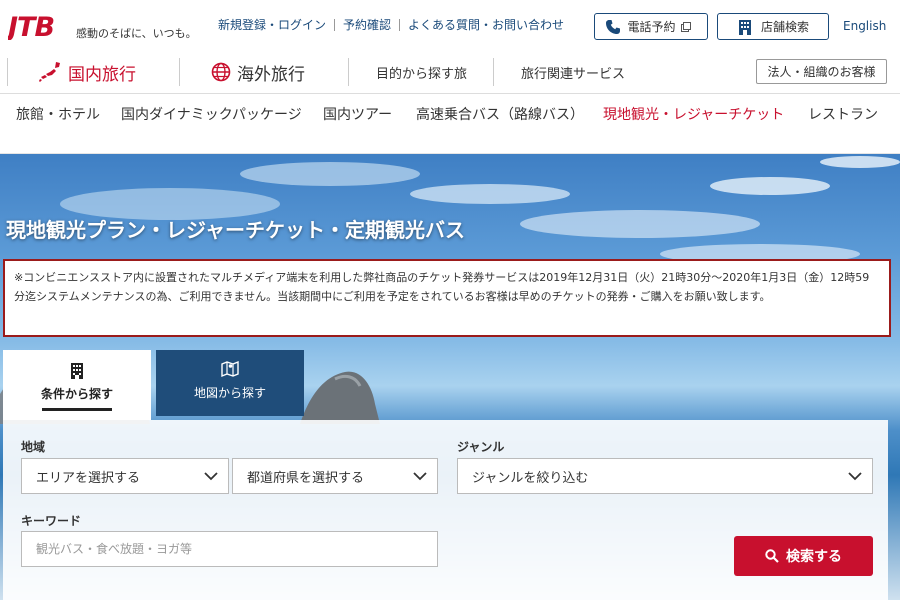 The width and height of the screenshot is (900, 600). What do you see at coordinates (814, 557) in the screenshot?
I see `search-button-label: 検索する` at bounding box center [814, 557].